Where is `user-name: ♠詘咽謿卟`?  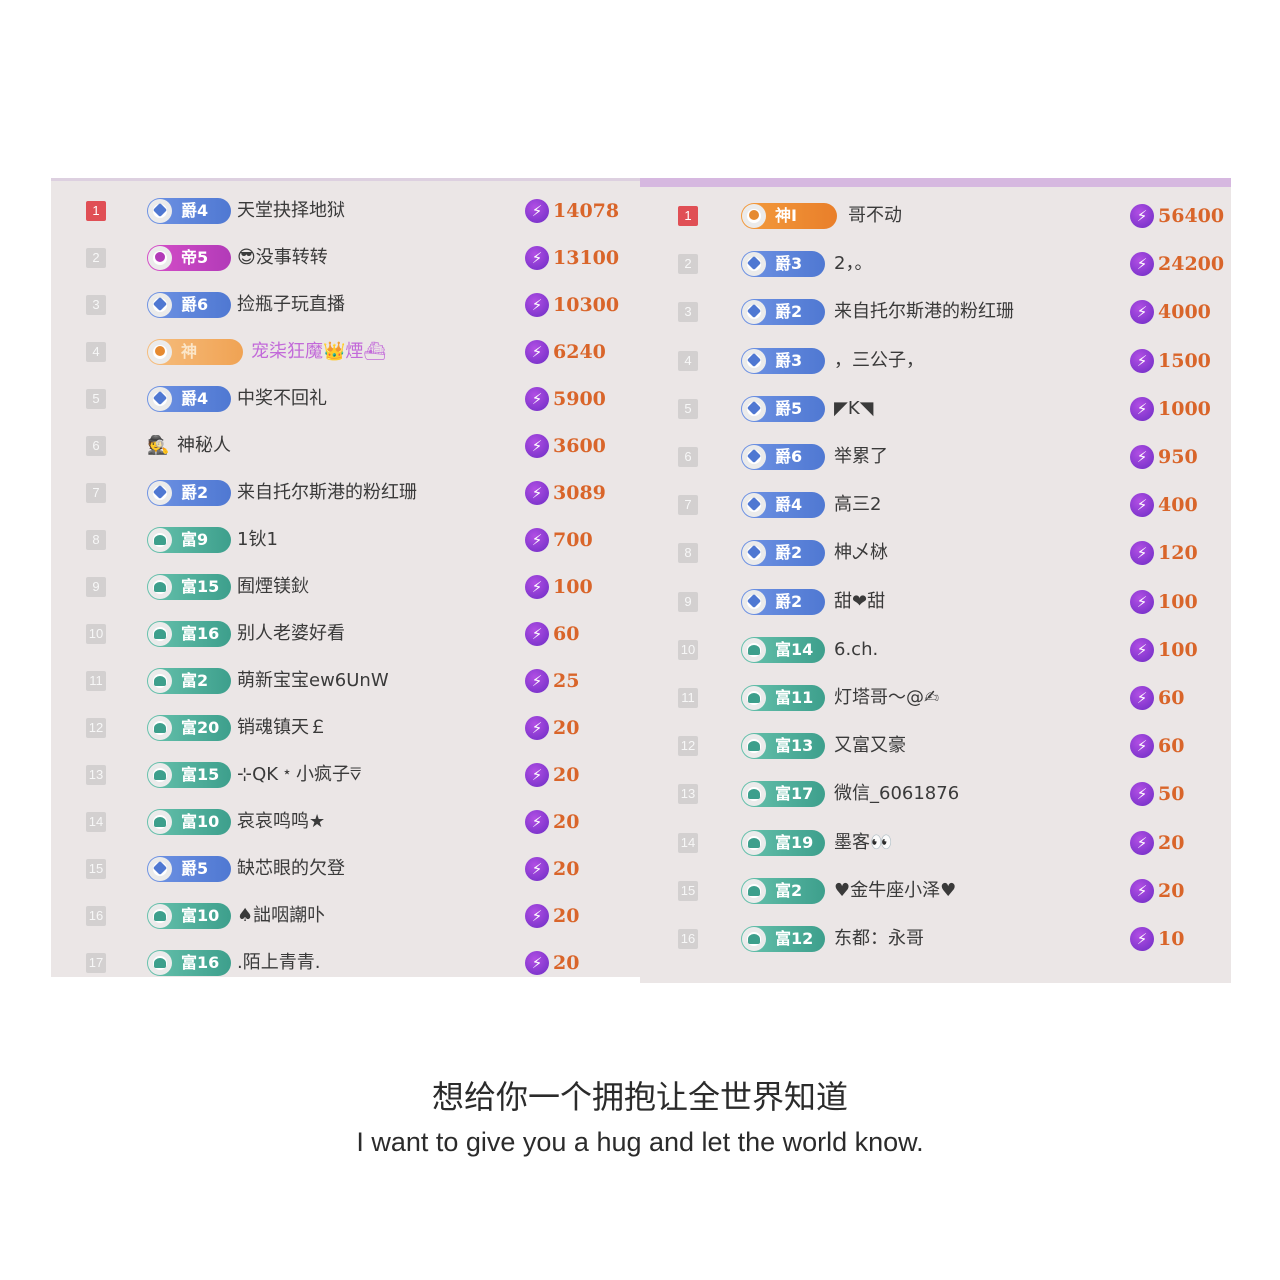 user-name: ♠詘咽謿卟 is located at coordinates (281, 916).